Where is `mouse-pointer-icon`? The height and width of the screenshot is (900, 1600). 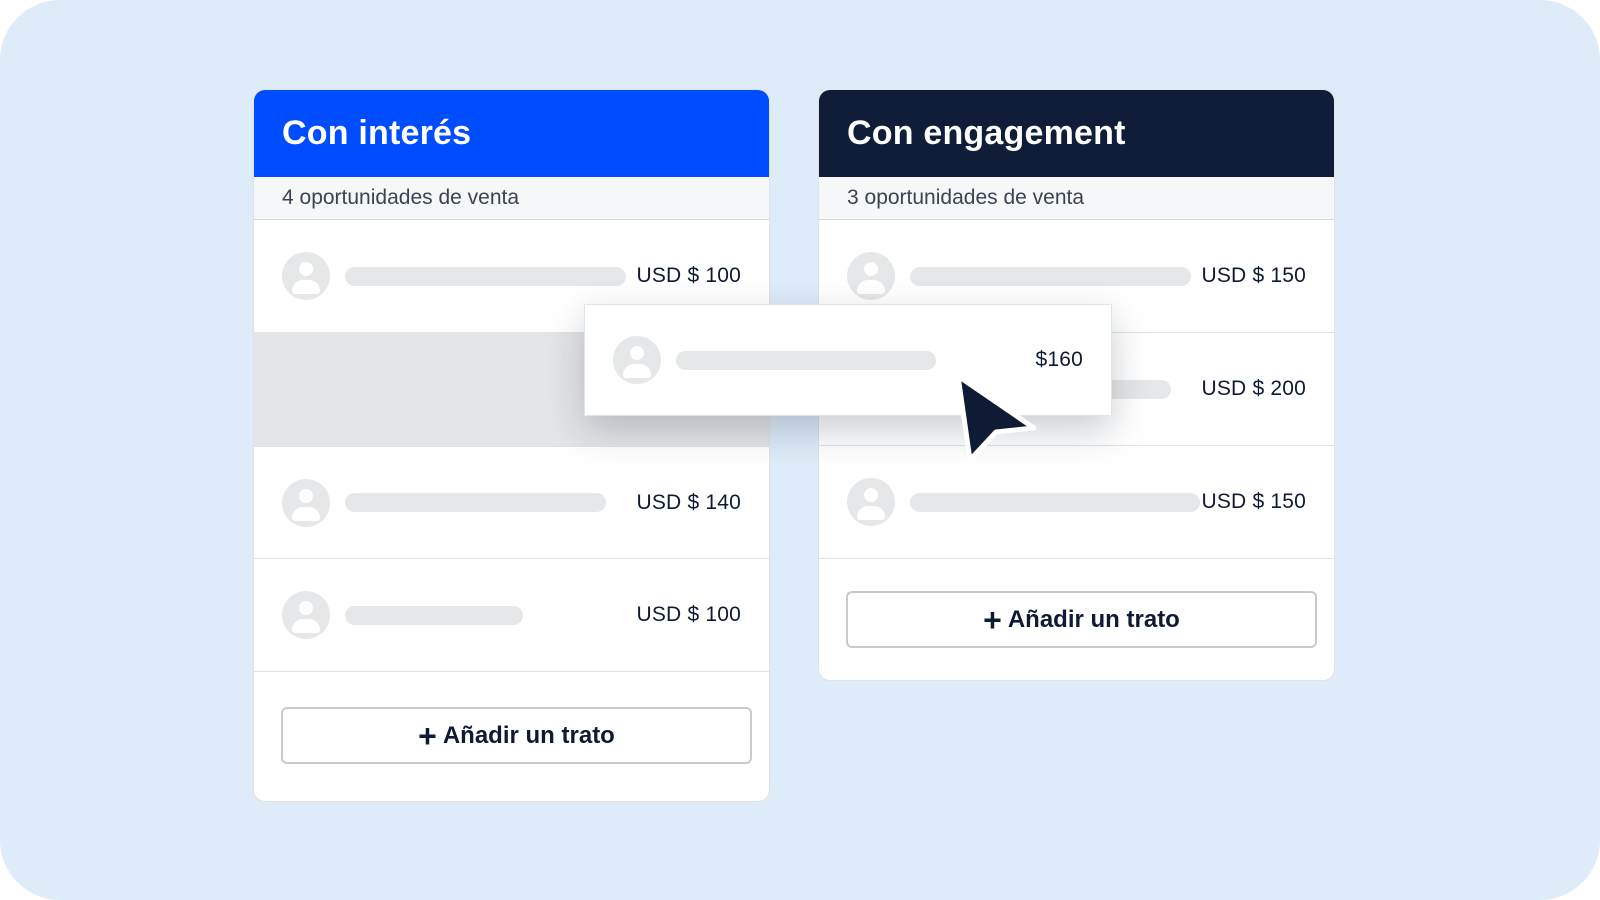 mouse-pointer-icon is located at coordinates (996, 418).